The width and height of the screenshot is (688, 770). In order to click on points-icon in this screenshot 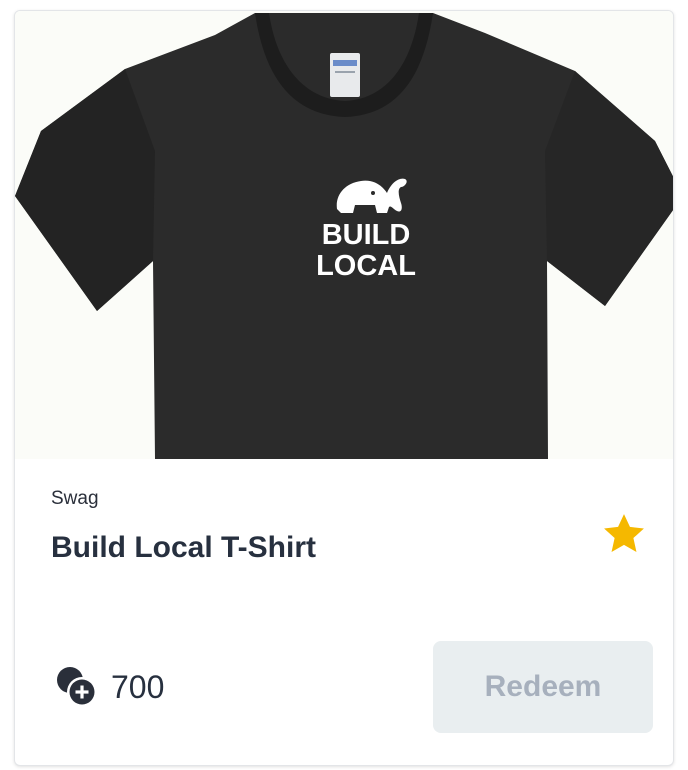, I will do `click(77, 687)`.